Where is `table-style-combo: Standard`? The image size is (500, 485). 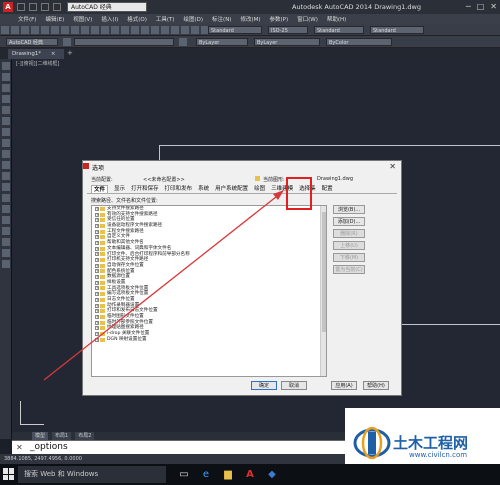
table-style-combo: Standard is located at coordinates (339, 30).